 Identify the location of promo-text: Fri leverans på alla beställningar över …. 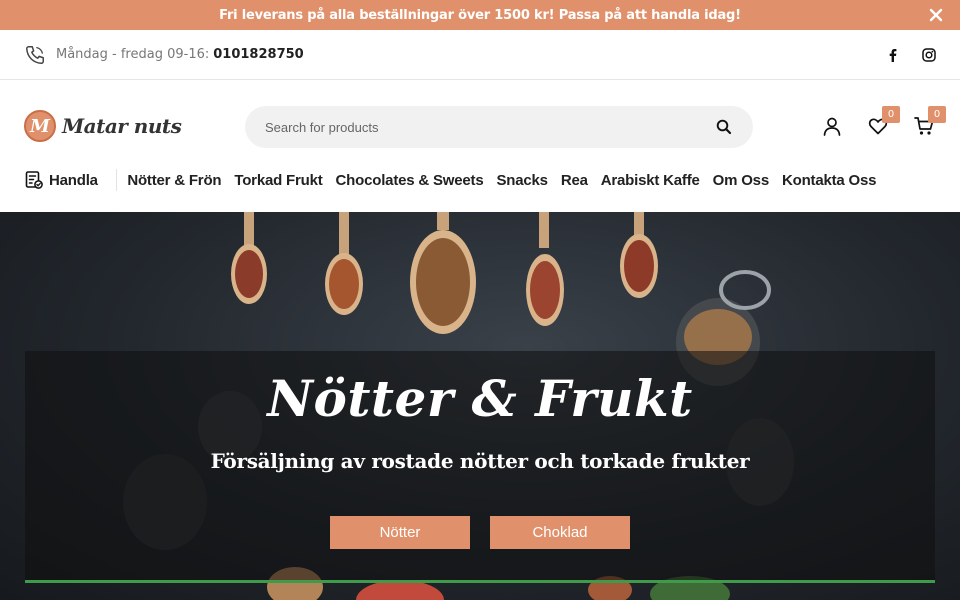
(480, 15).